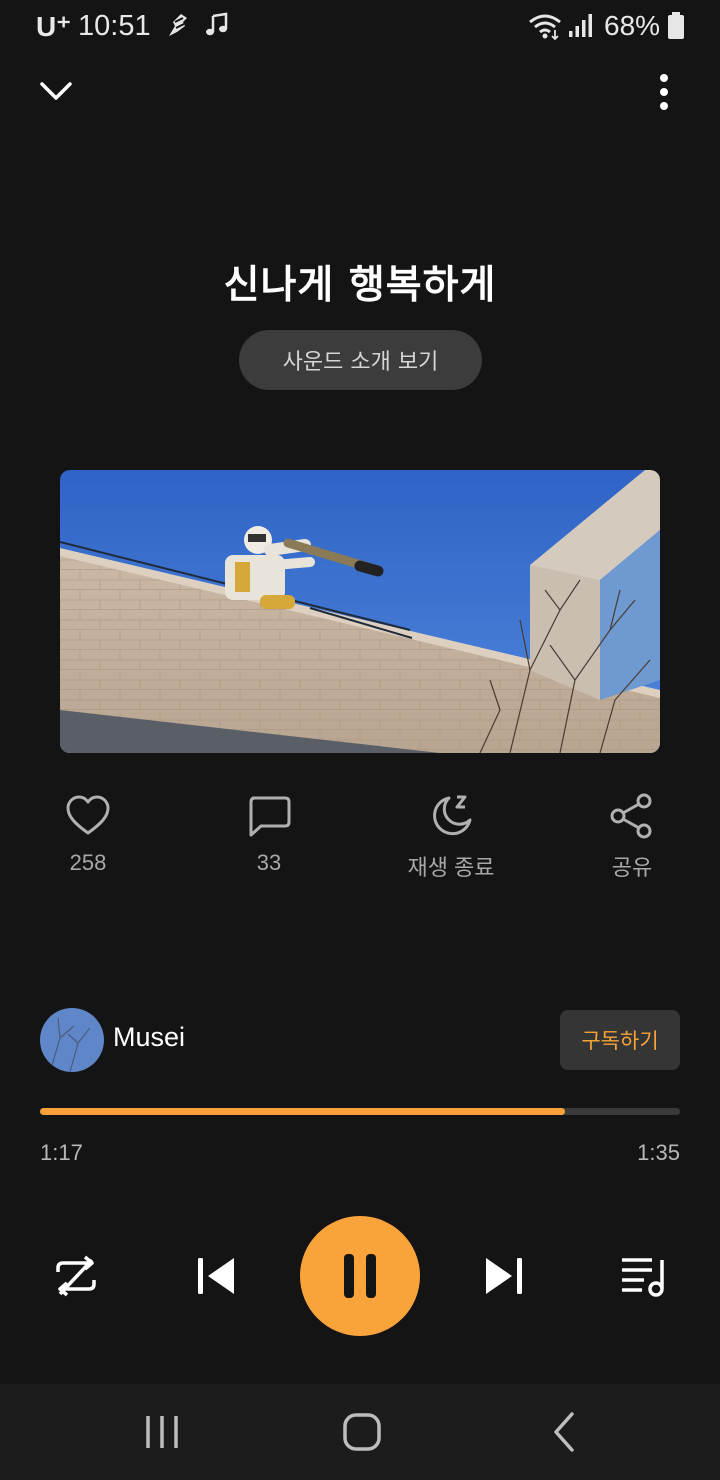  I want to click on home-button, so click(362, 1432).